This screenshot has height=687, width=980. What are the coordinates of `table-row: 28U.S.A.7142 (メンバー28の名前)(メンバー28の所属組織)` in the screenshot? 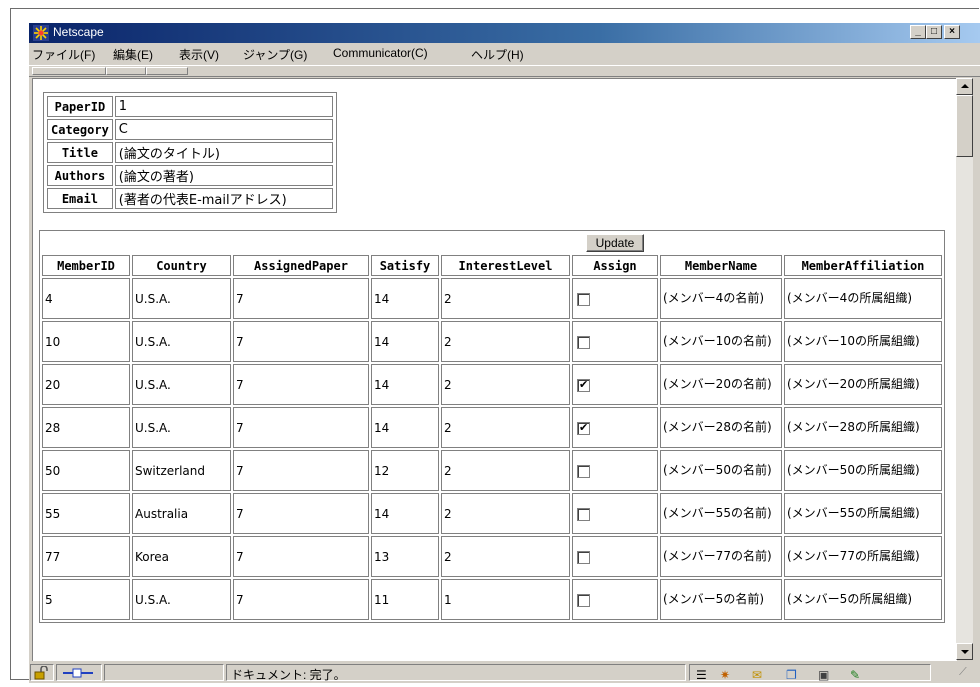 It's located at (492, 427).